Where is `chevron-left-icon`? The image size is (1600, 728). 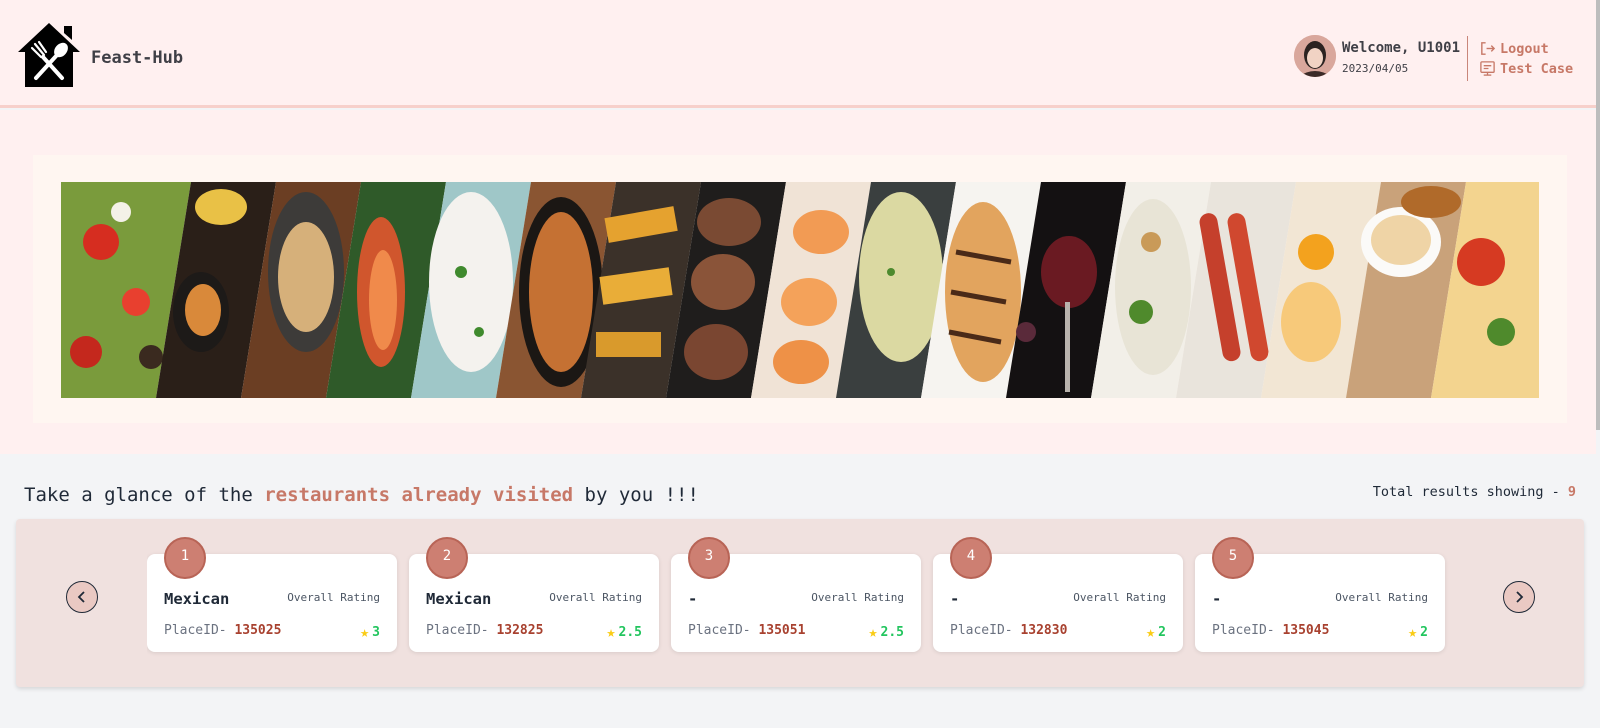 chevron-left-icon is located at coordinates (81, 597).